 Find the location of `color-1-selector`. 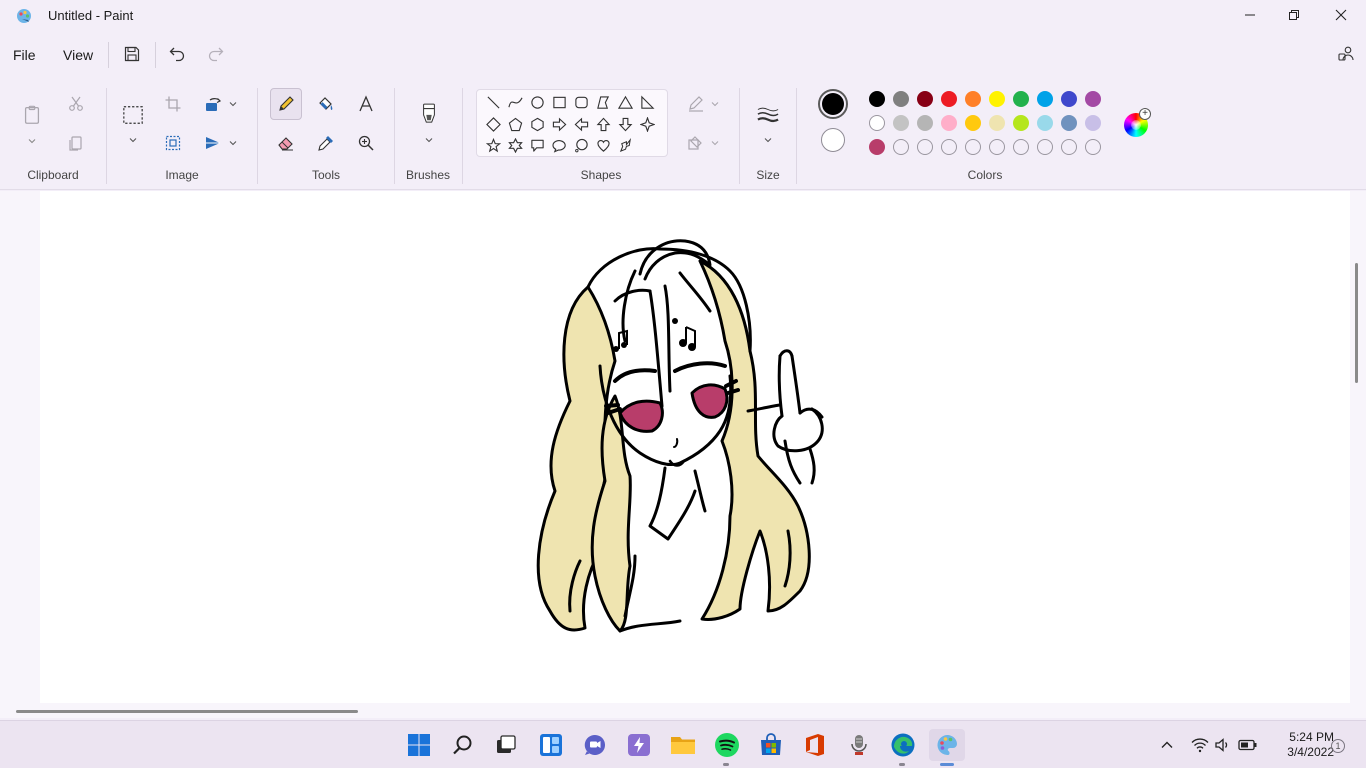

color-1-selector is located at coordinates (833, 104).